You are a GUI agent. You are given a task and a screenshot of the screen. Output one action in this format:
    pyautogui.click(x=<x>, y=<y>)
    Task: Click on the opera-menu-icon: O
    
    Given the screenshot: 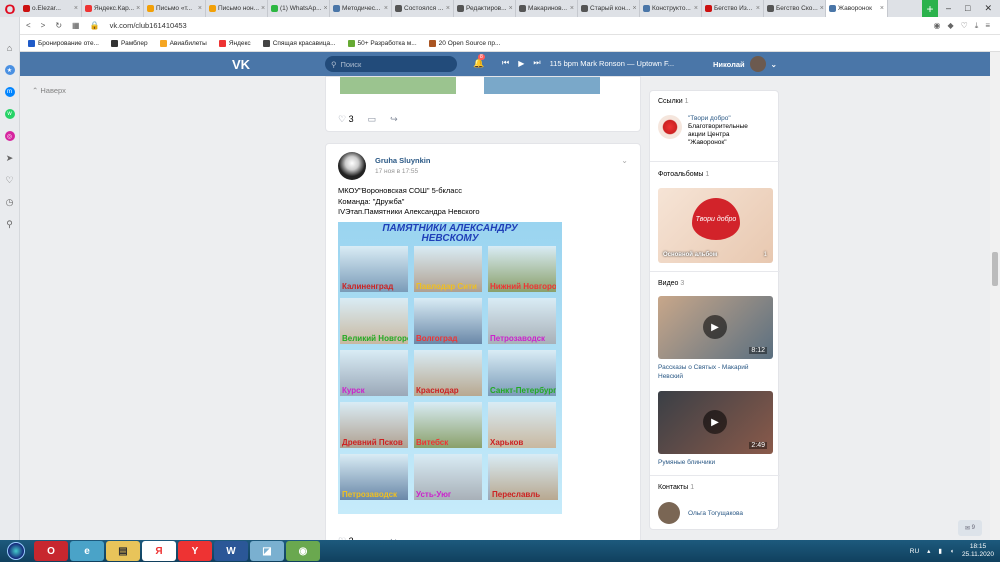 What is the action you would take?
    pyautogui.click(x=10, y=8)
    